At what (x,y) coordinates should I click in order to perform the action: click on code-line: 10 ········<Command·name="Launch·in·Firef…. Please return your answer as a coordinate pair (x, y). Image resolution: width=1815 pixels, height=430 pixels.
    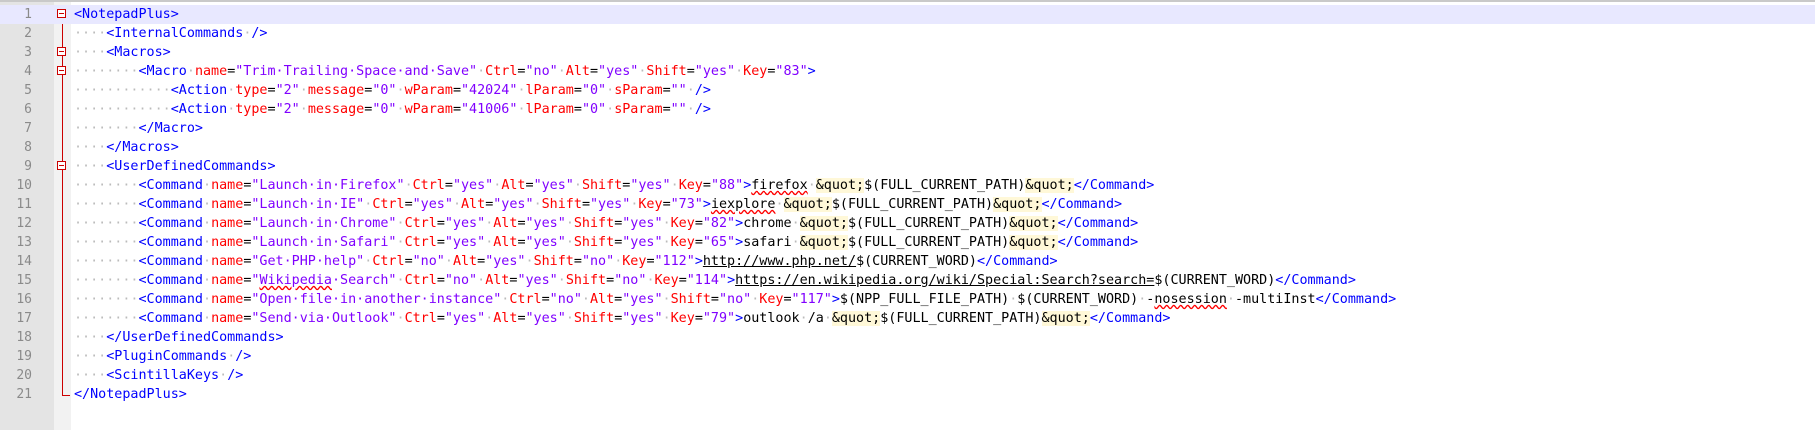
    Looking at the image, I should click on (907, 185).